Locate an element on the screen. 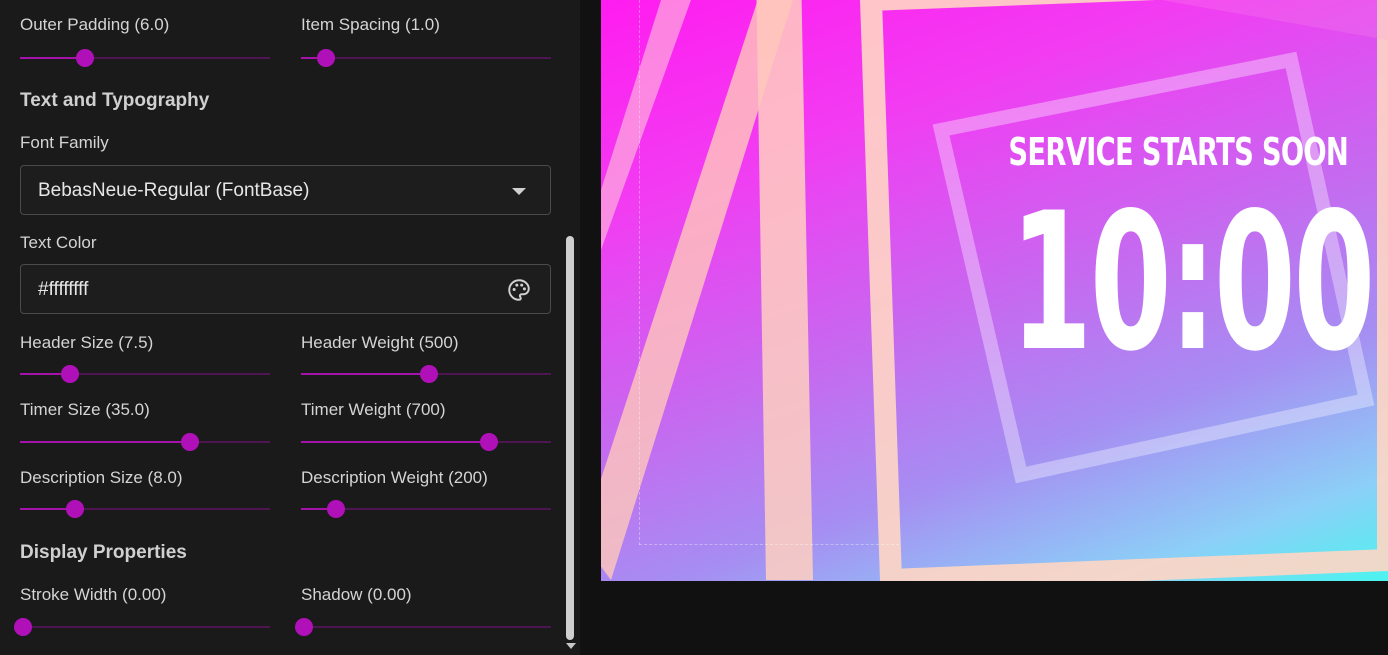  header-weight-slider is located at coordinates (426, 374).